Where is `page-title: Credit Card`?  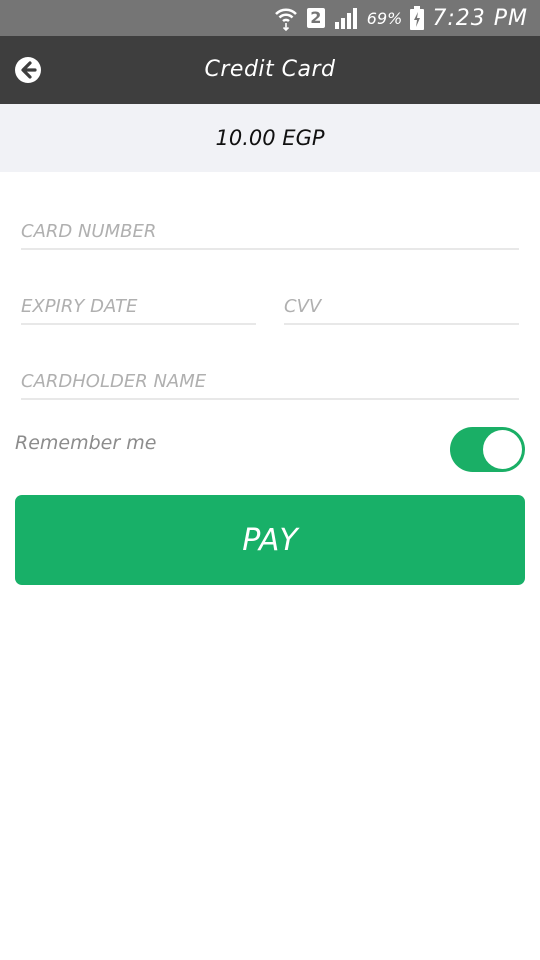 page-title: Credit Card is located at coordinates (270, 69).